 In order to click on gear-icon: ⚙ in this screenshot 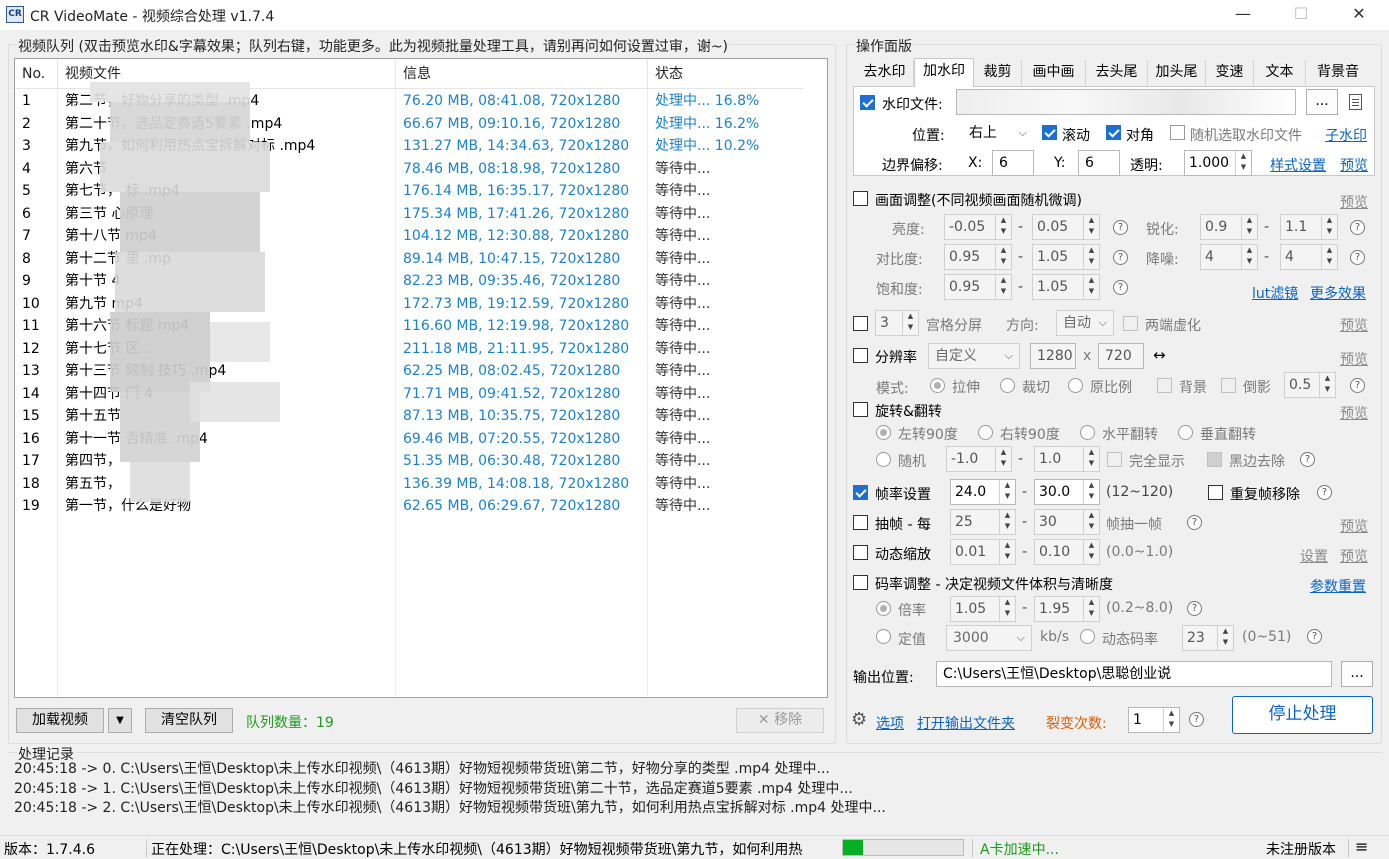, I will do `click(859, 720)`.